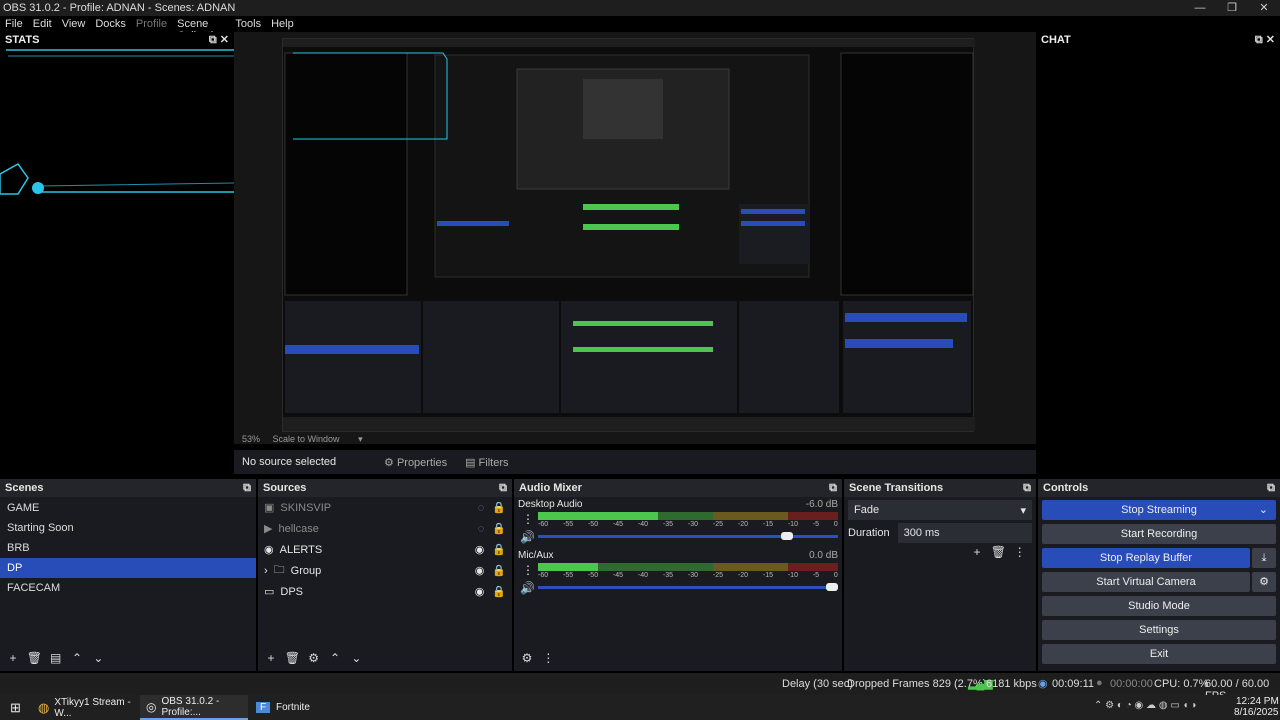  Describe the element at coordinates (1264, 8) in the screenshot. I see `close-button: ✕` at that location.